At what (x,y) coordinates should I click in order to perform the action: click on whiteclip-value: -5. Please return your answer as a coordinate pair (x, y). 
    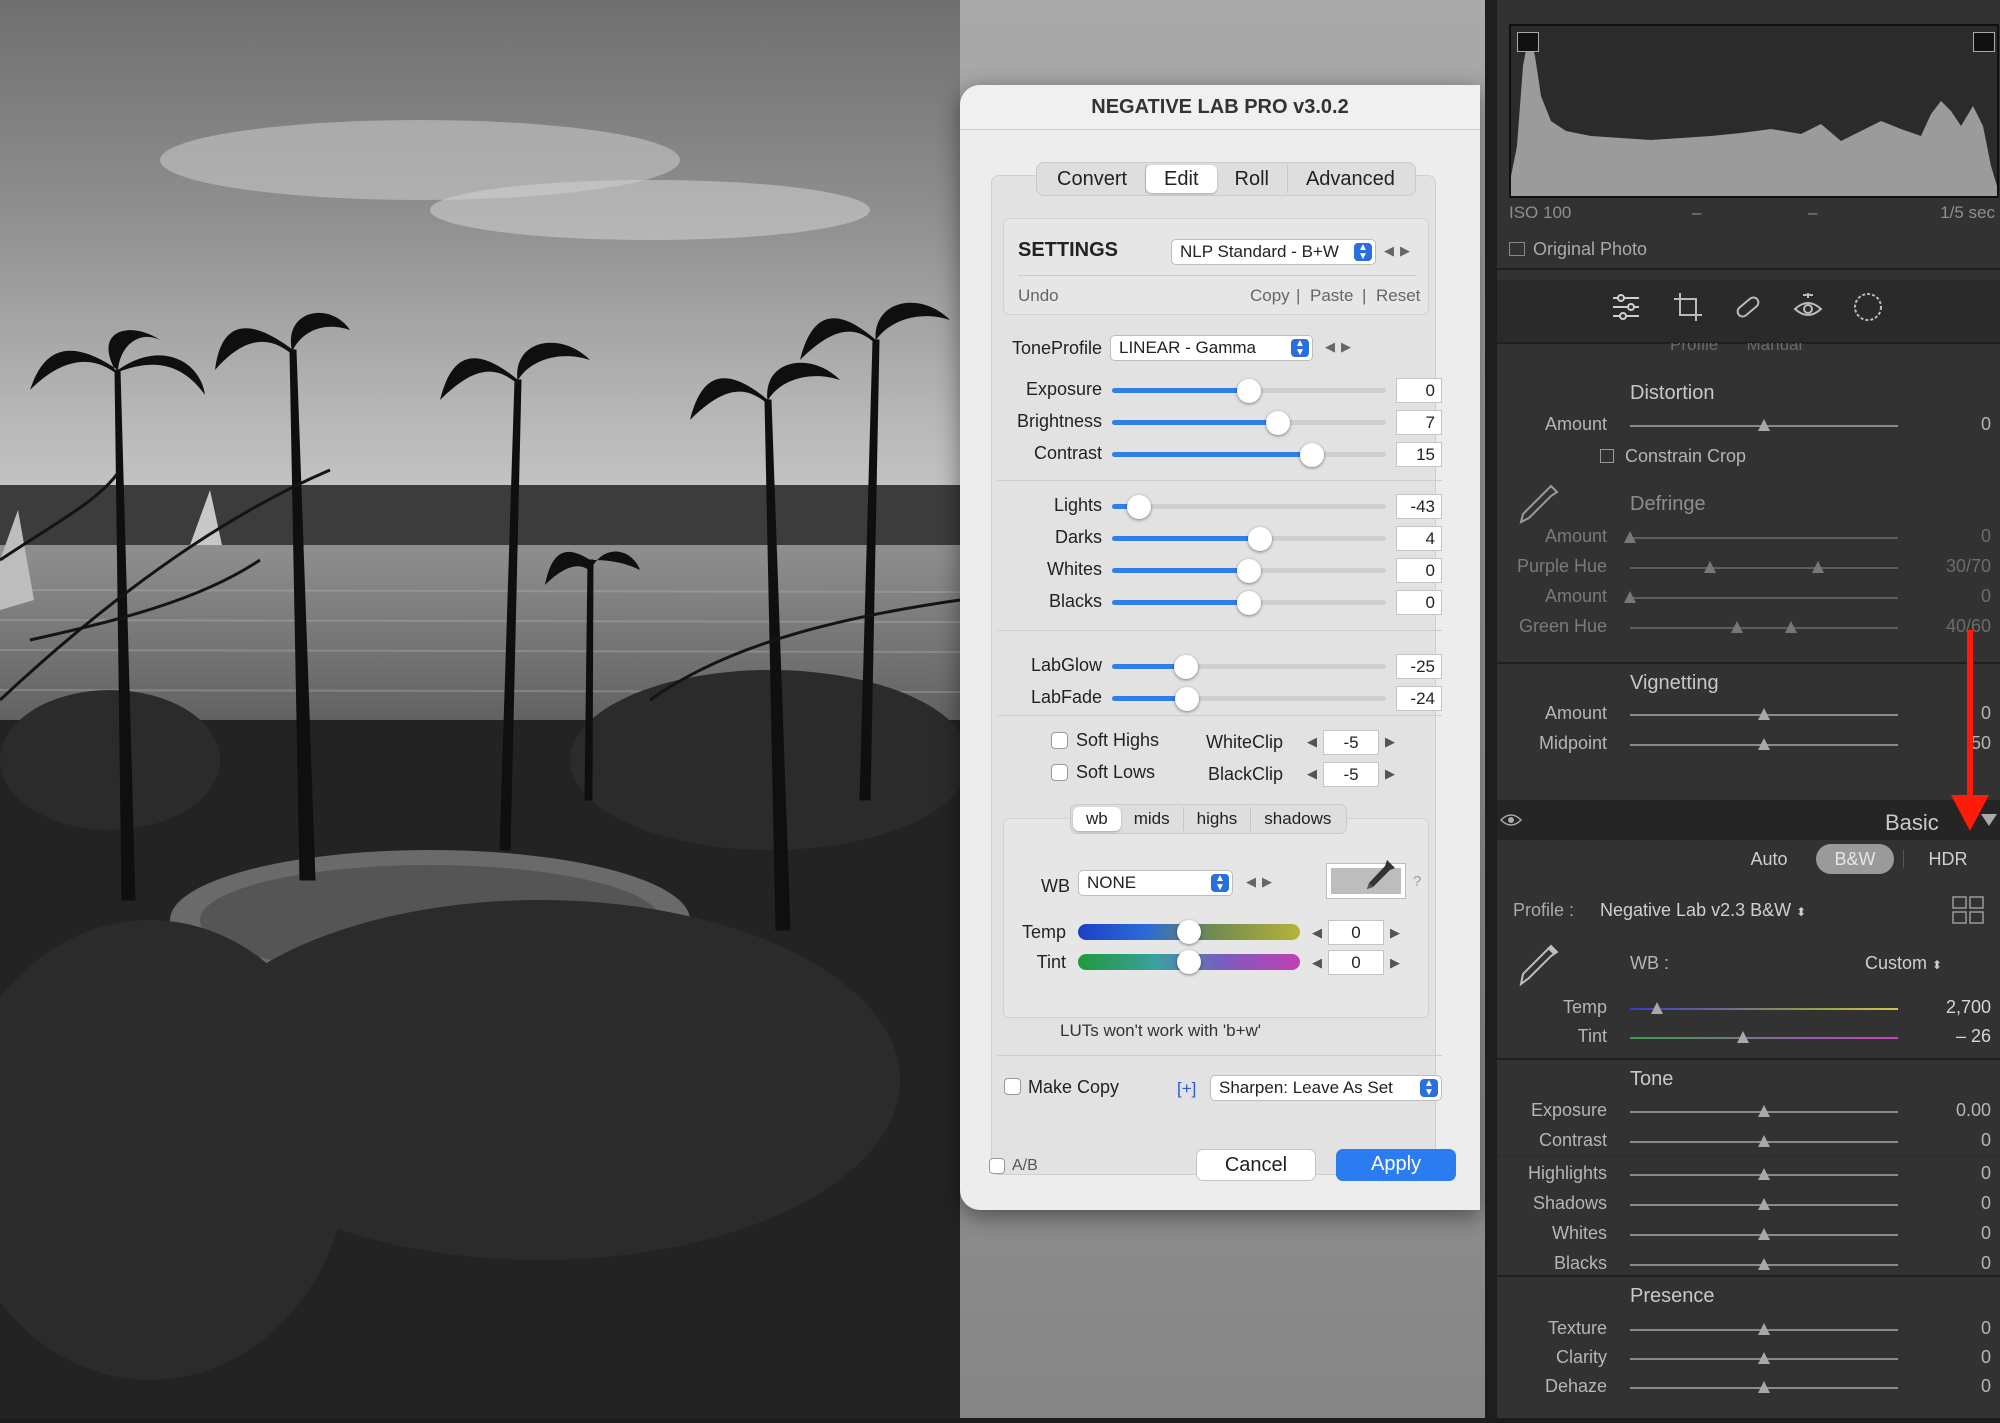
    Looking at the image, I should click on (1351, 742).